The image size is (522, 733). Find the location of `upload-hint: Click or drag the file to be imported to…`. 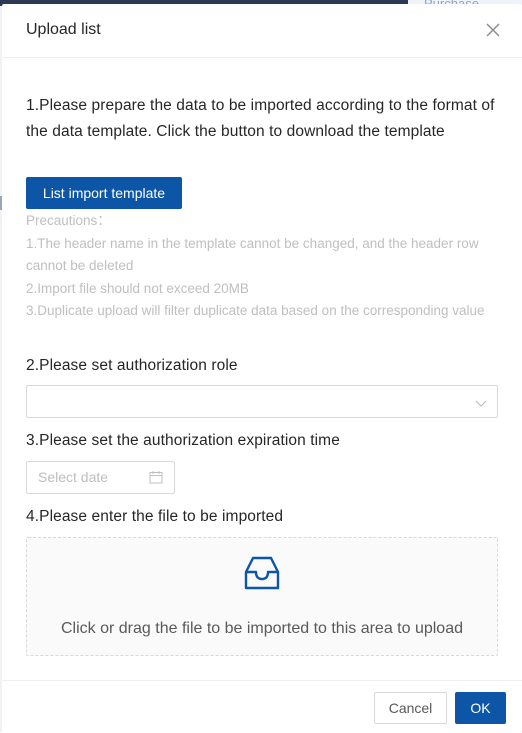

upload-hint: Click or drag the file to be imported to… is located at coordinates (262, 628).